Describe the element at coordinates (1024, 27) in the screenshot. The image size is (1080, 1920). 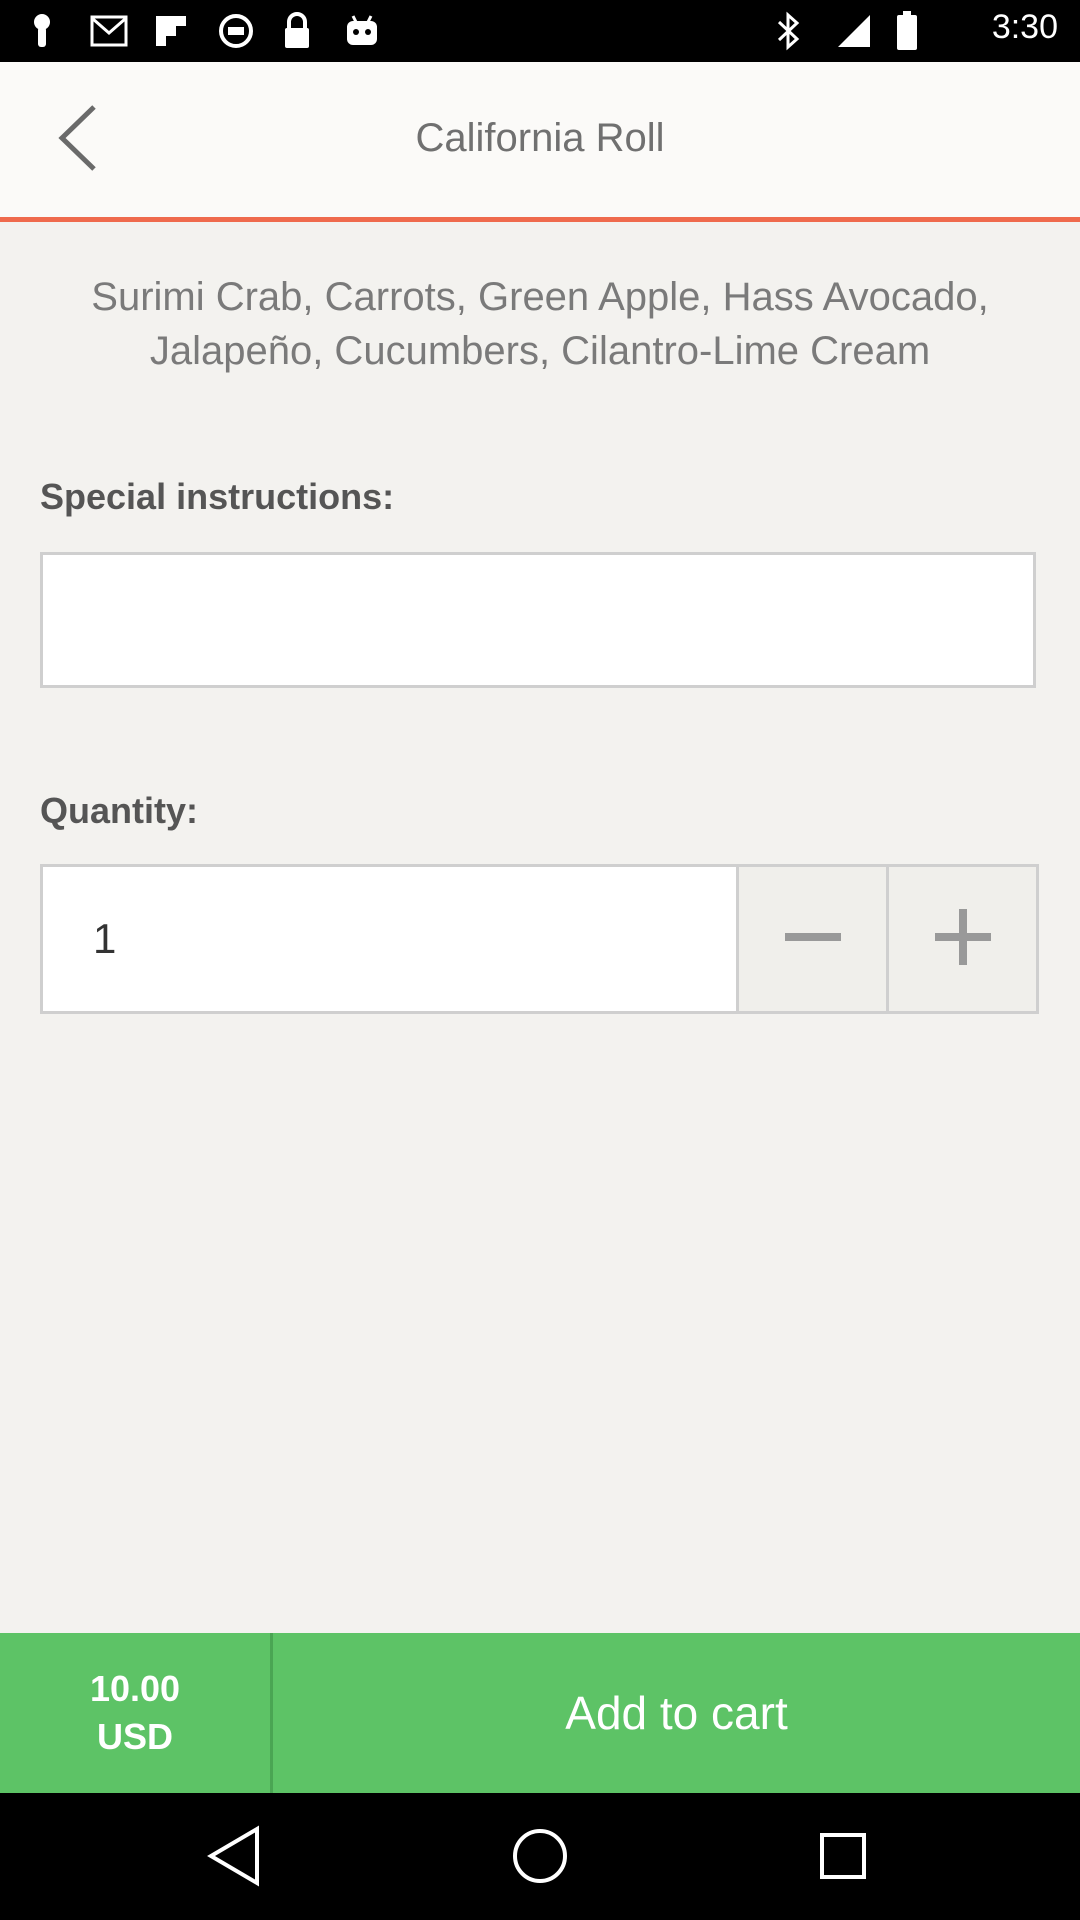
I see `status-time: 3:30` at that location.